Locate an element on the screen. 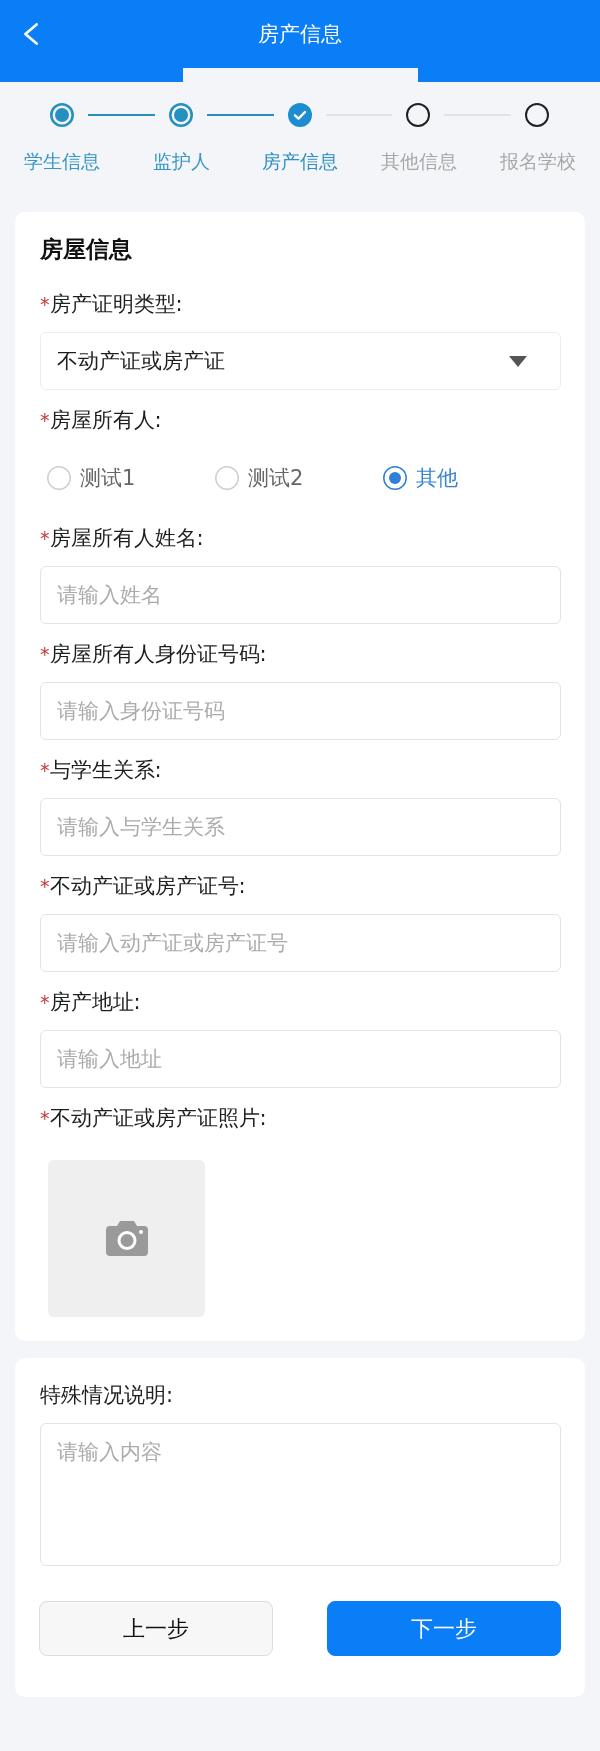  field-label: *房屋所有人姓名: is located at coordinates (122, 538).